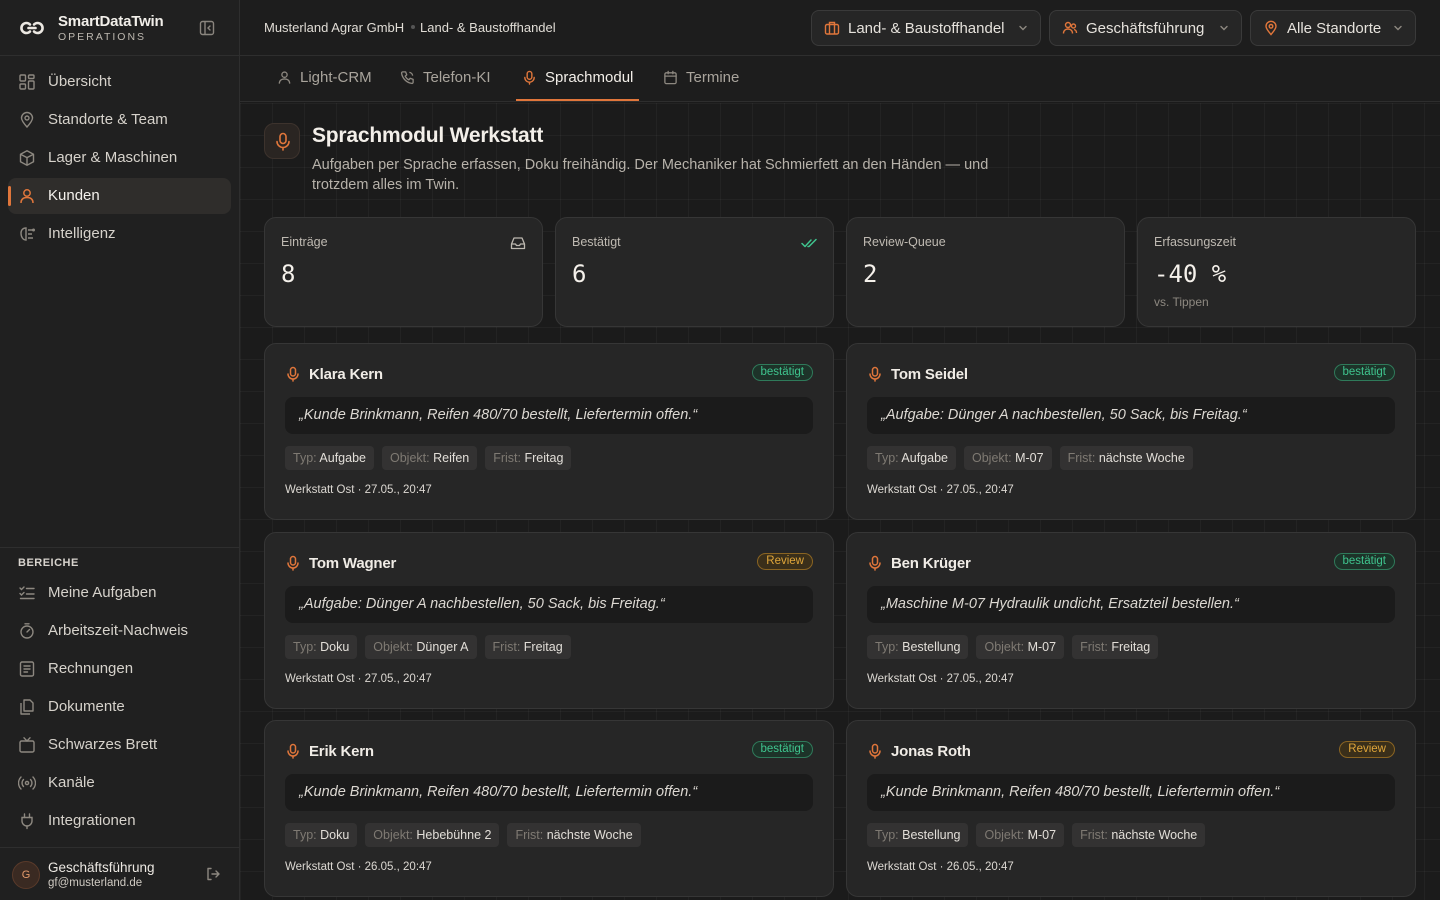 This screenshot has height=900, width=1440. I want to click on nav-item-meine-aufgaben: Meine Aufgaben, so click(119, 593).